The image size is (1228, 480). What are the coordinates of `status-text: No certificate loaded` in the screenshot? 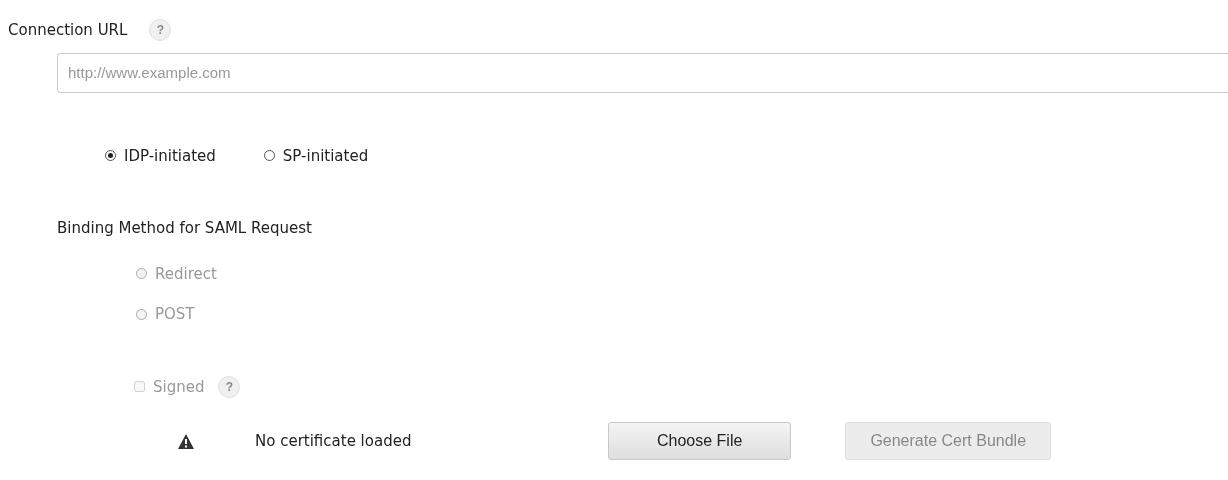 It's located at (334, 441).